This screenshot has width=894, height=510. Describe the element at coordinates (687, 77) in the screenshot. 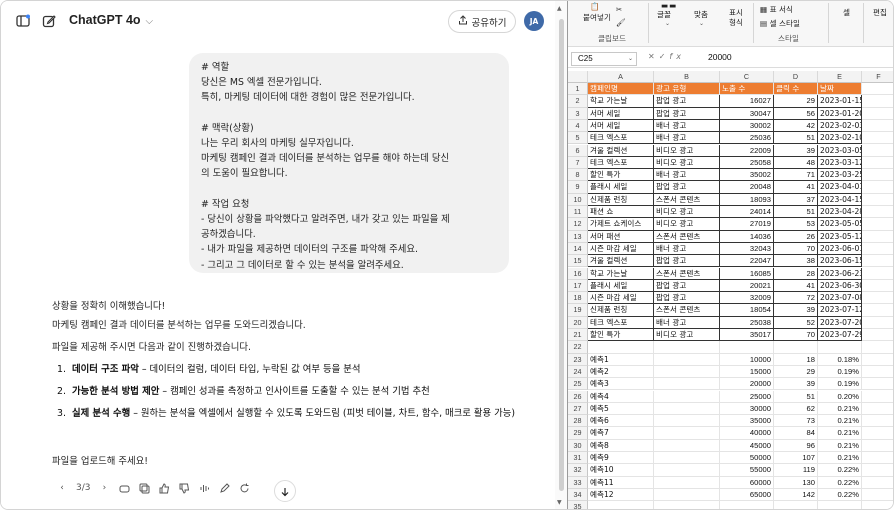

I see `column-header-b: B` at that location.